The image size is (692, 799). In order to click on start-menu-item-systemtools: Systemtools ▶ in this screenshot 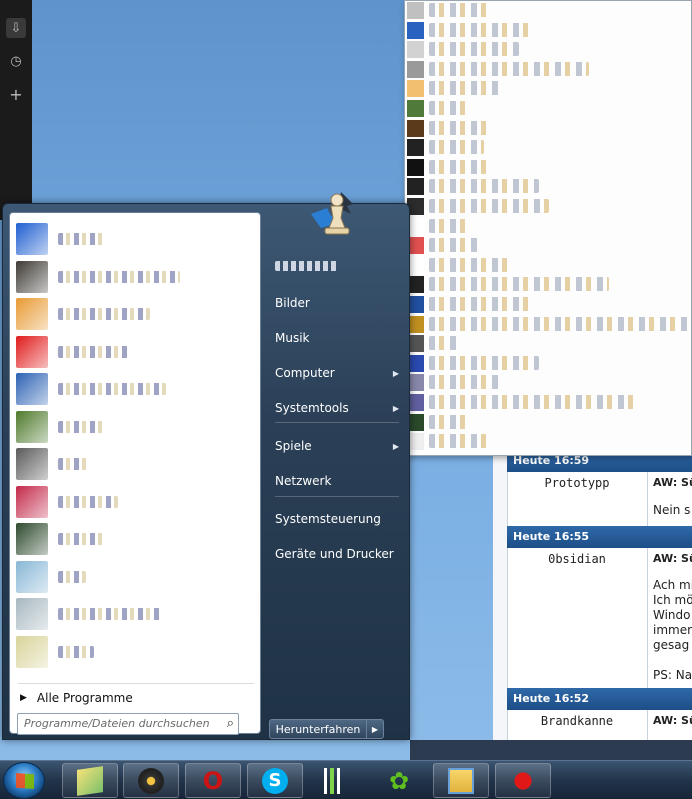, I will do `click(337, 408)`.